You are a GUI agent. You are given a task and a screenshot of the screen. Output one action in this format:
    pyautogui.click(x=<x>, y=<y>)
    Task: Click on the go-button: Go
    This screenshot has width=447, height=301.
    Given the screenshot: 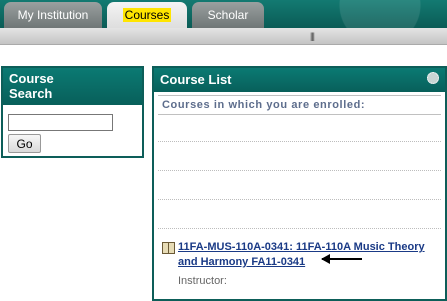 What is the action you would take?
    pyautogui.click(x=24, y=143)
    